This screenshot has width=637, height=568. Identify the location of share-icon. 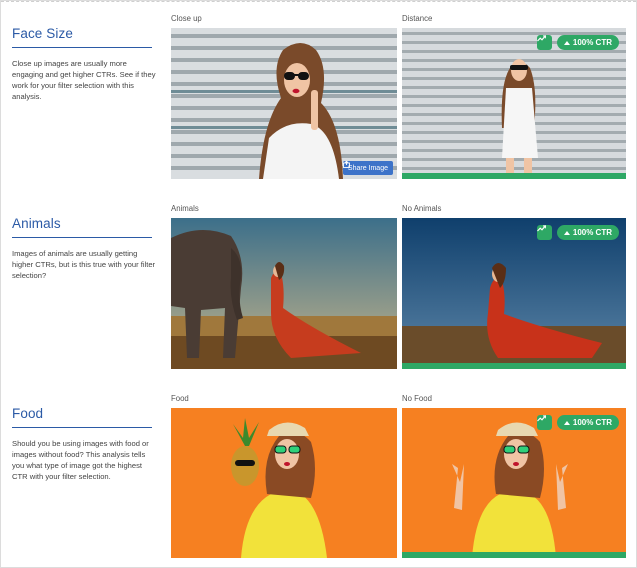
(346, 164).